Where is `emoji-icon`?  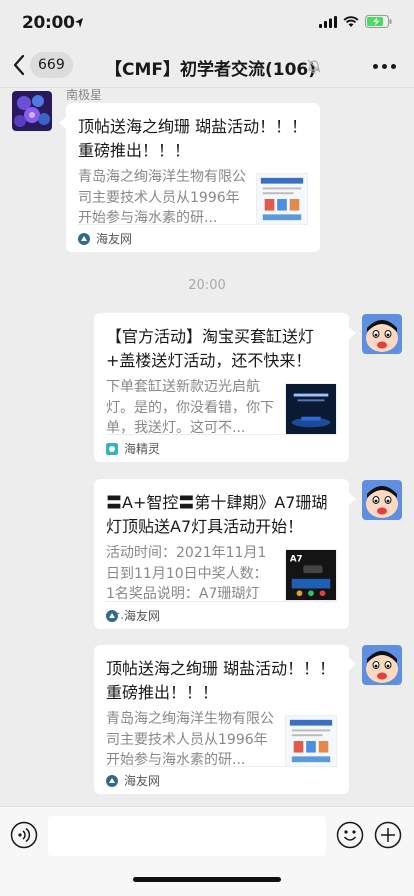 emoji-icon is located at coordinates (350, 835).